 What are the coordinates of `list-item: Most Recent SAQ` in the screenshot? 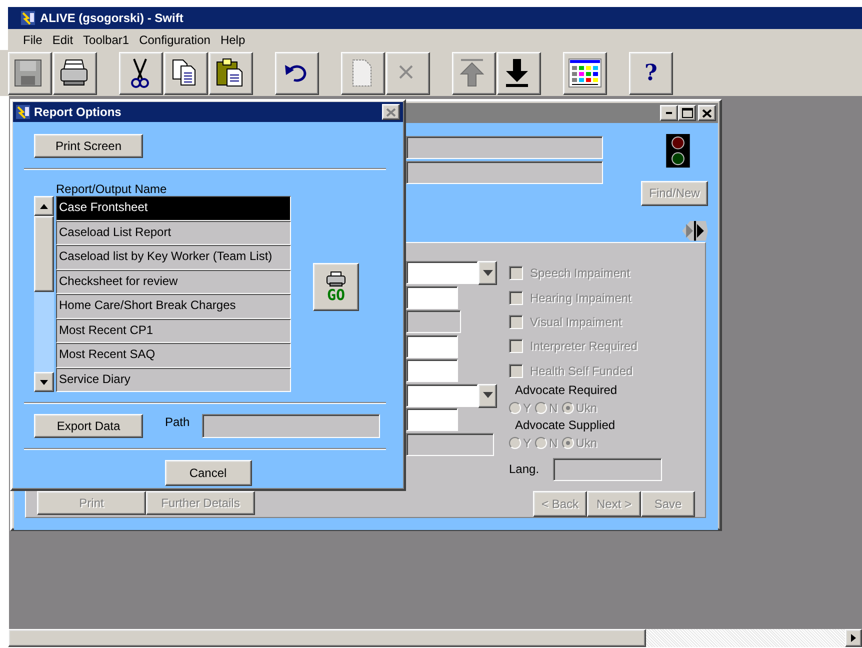 It's located at (173, 355).